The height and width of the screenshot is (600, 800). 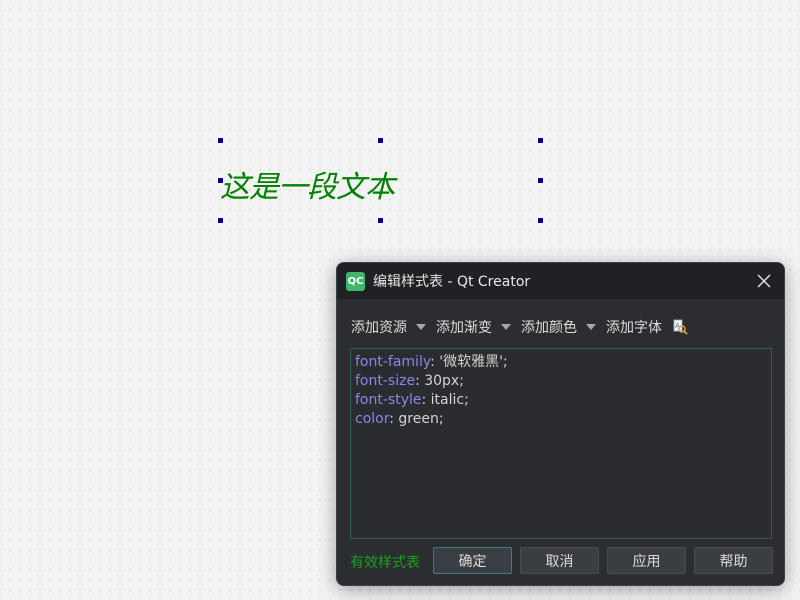 I want to click on add-font-button: 添加字体, so click(x=634, y=327).